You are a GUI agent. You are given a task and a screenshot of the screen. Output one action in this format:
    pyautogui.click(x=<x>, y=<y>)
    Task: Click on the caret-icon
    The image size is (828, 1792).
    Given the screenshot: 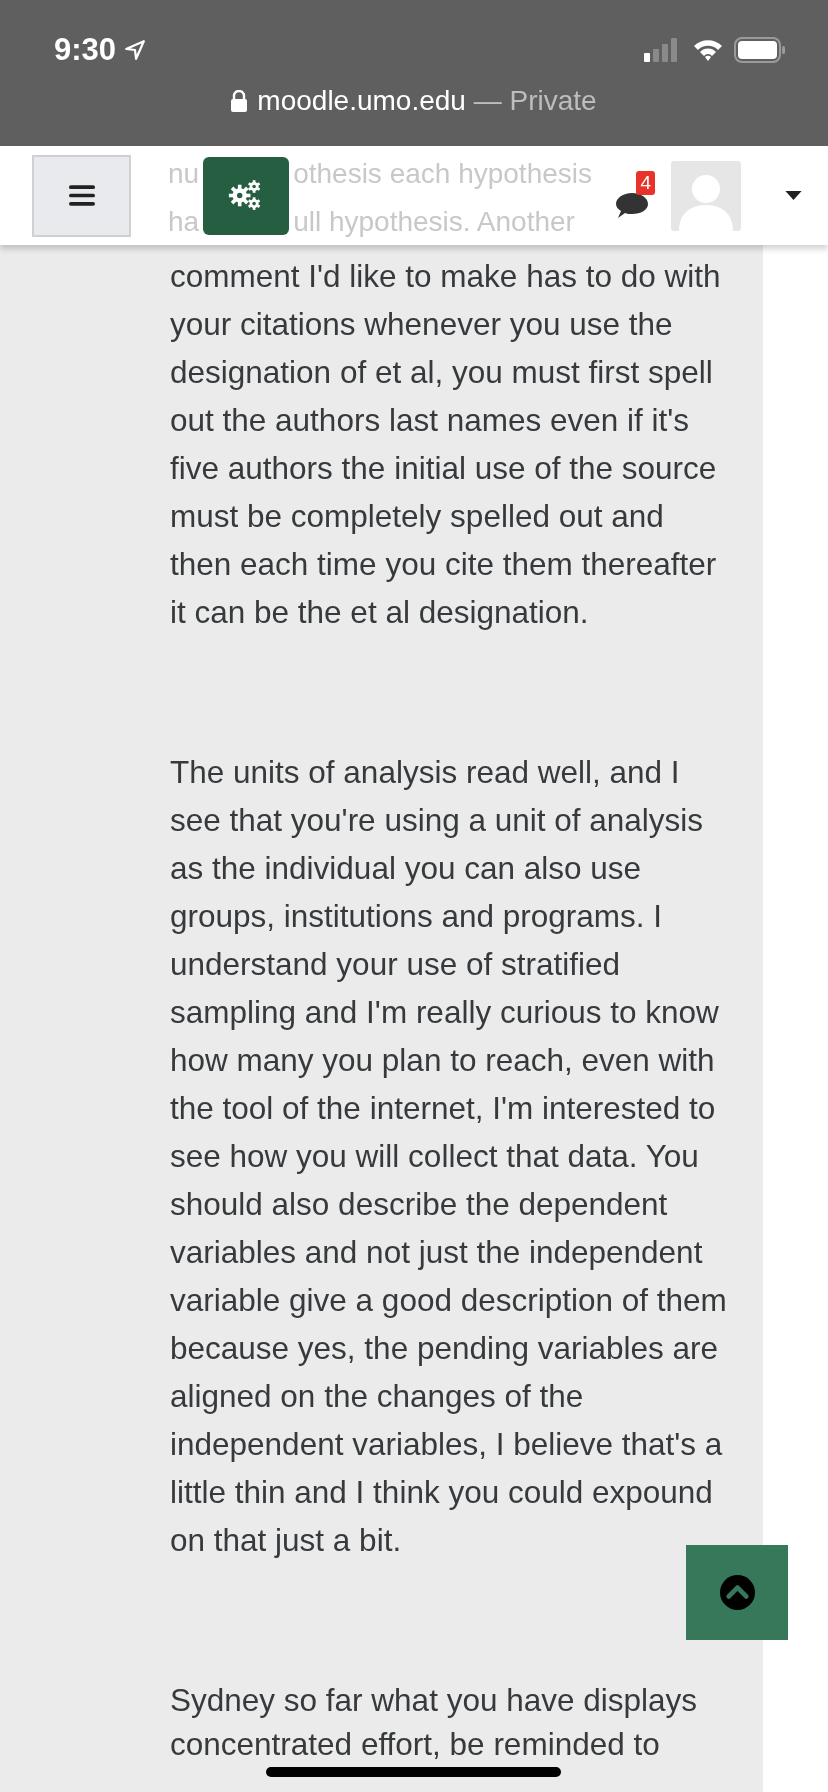 What is the action you would take?
    pyautogui.click(x=793, y=195)
    